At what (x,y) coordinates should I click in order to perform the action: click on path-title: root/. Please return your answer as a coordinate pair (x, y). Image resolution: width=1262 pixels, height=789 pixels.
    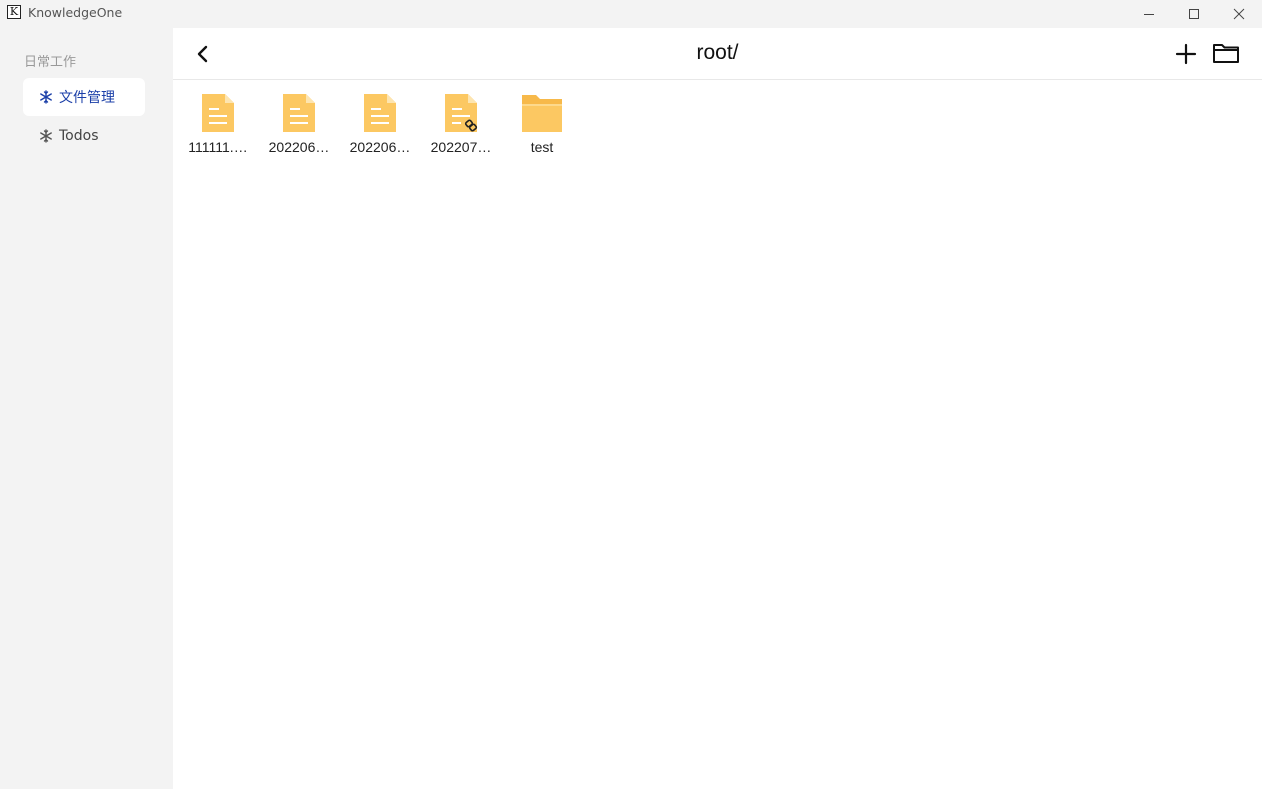
    Looking at the image, I should click on (717, 52).